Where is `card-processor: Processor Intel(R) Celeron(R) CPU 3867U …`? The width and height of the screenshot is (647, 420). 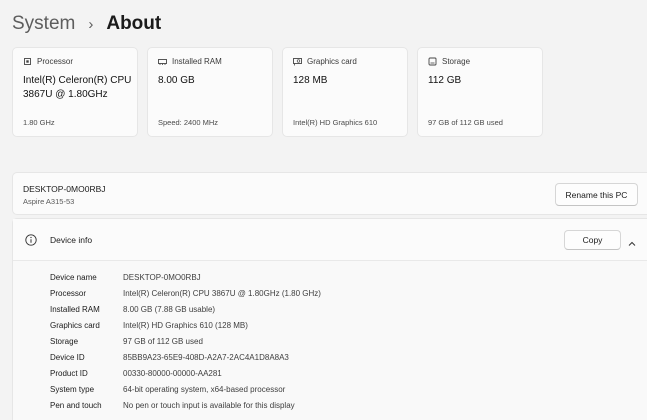
card-processor: Processor Intel(R) Celeron(R) CPU 3867U … is located at coordinates (75, 92).